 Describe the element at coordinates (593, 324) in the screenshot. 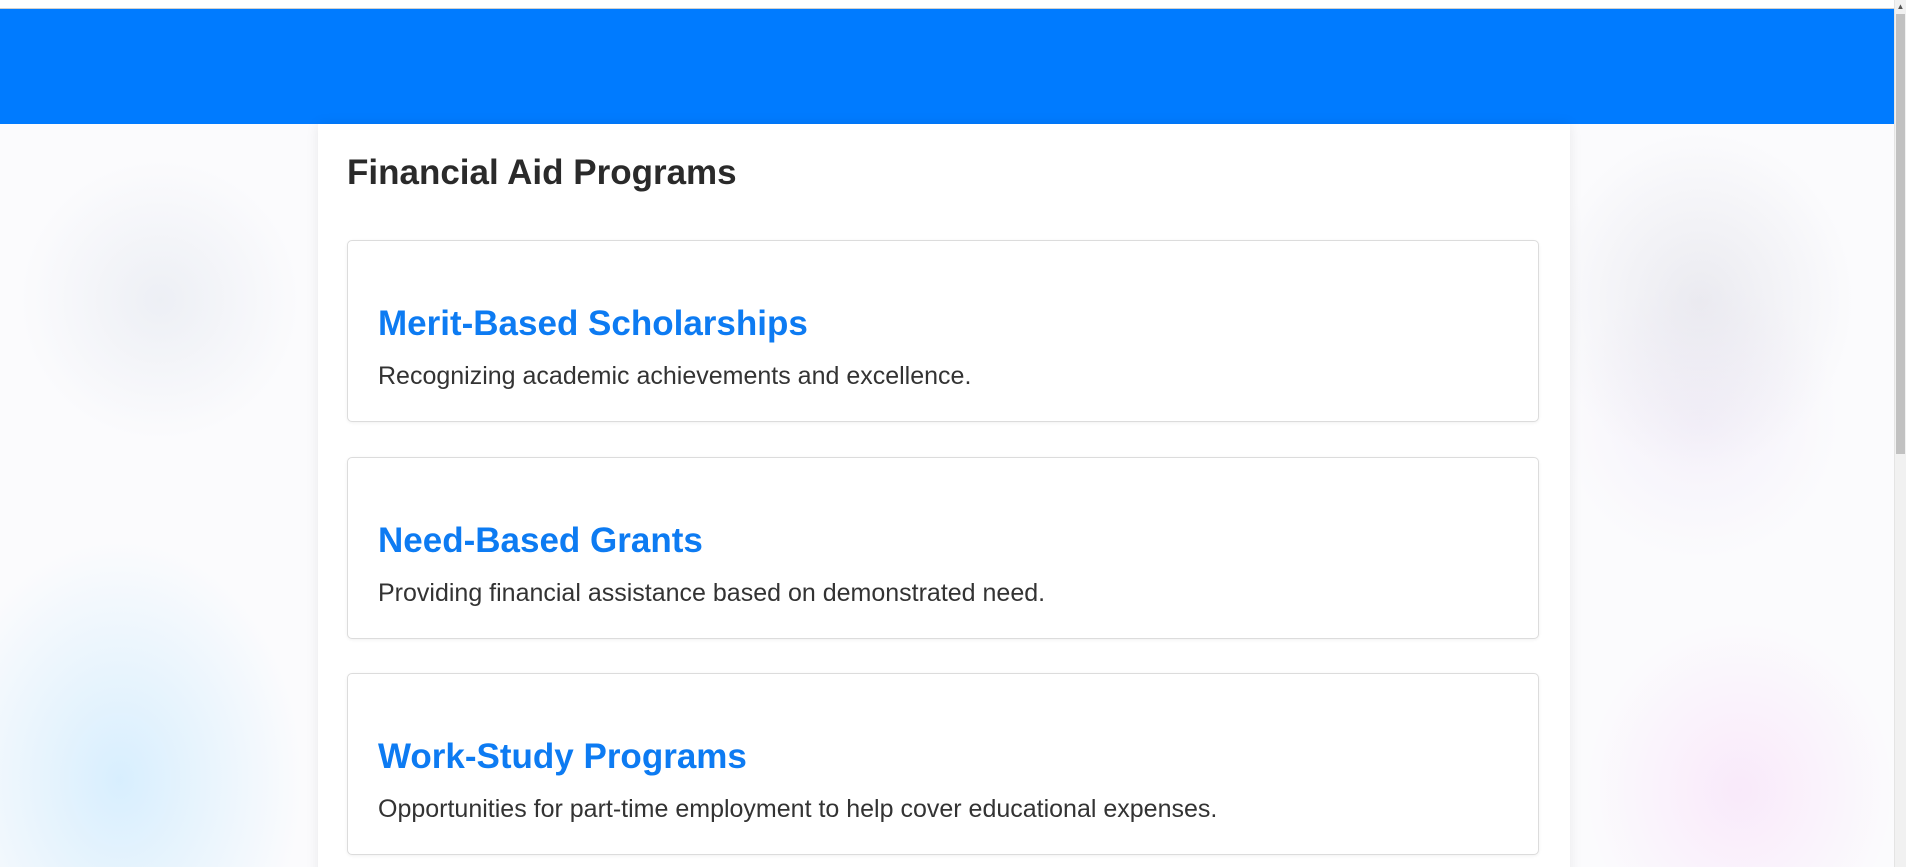

I see `program-title-merit: Merit-Based Scholarships` at that location.